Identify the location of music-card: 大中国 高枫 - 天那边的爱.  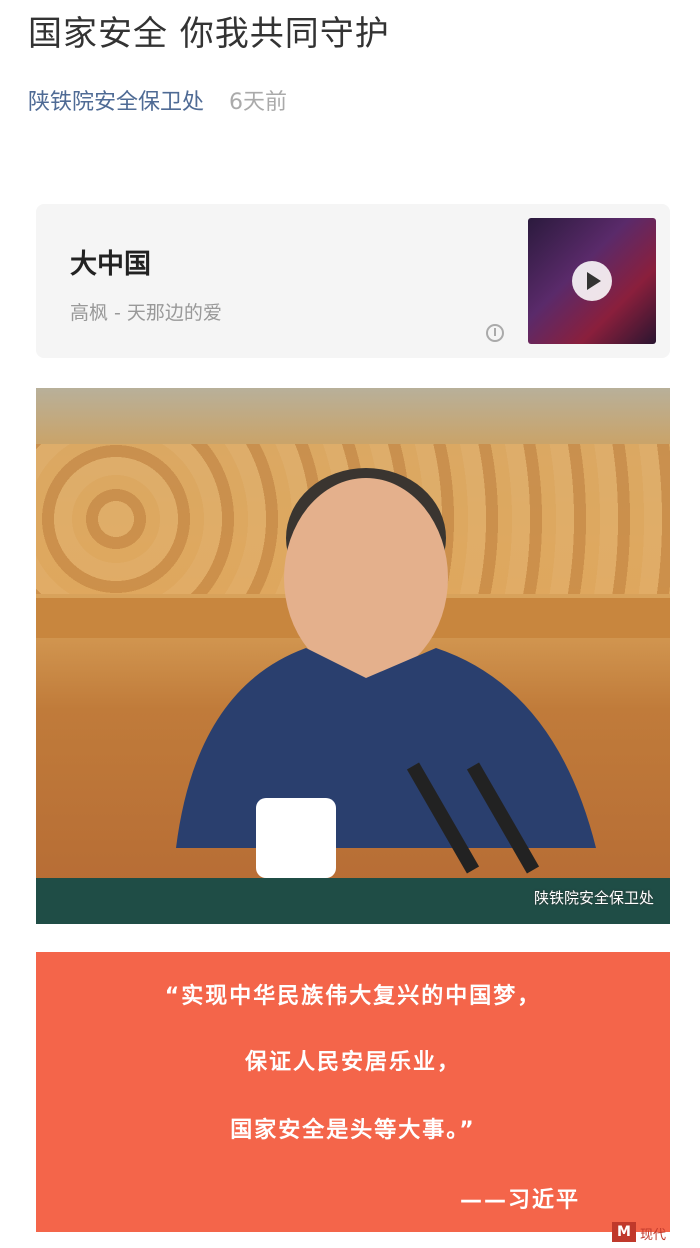
(353, 281).